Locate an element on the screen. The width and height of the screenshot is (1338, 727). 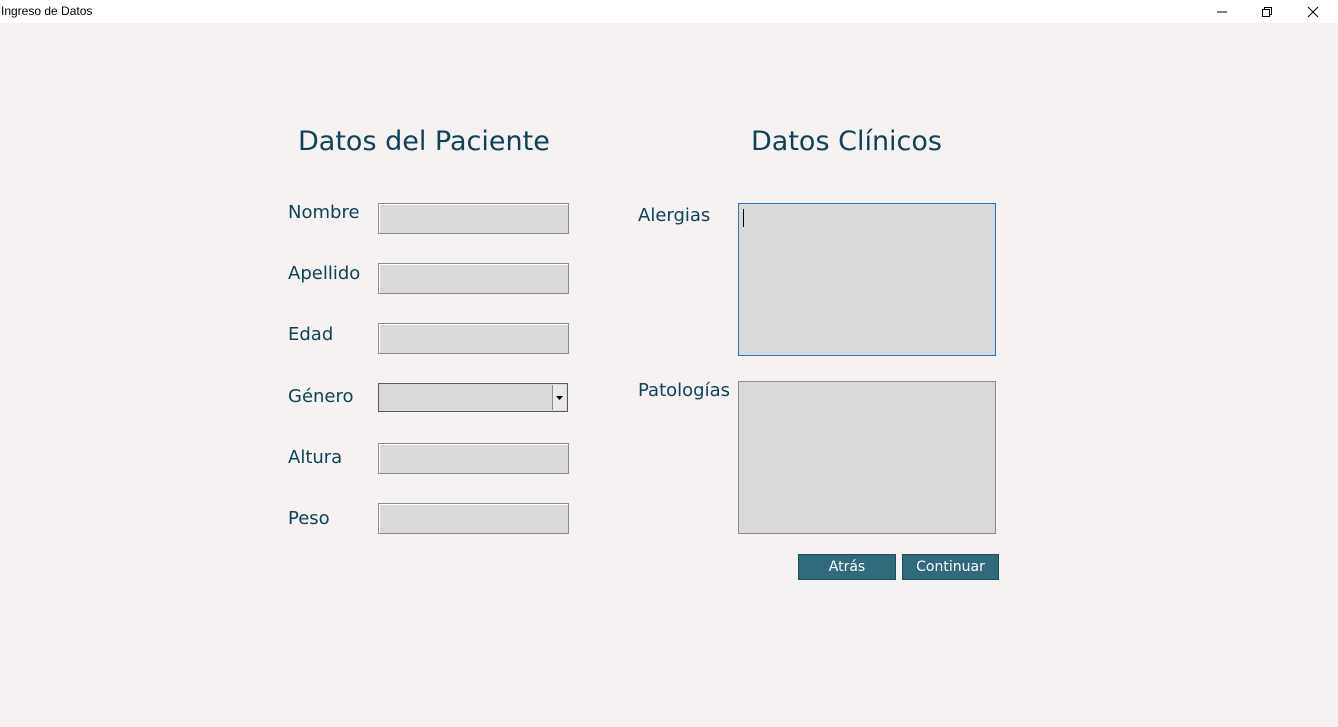
minimize-icon is located at coordinates (1222, 11).